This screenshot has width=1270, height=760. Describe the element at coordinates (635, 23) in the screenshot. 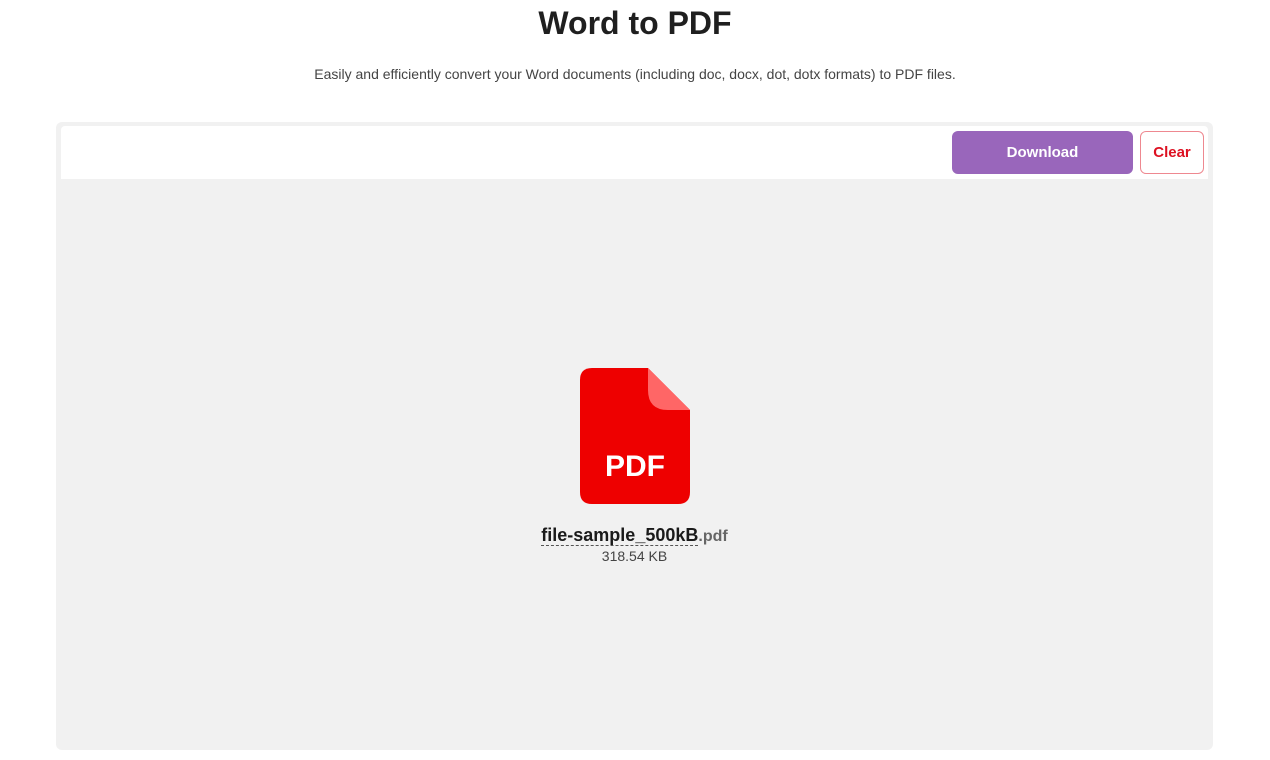

I see `page-title: Word to PDF` at that location.